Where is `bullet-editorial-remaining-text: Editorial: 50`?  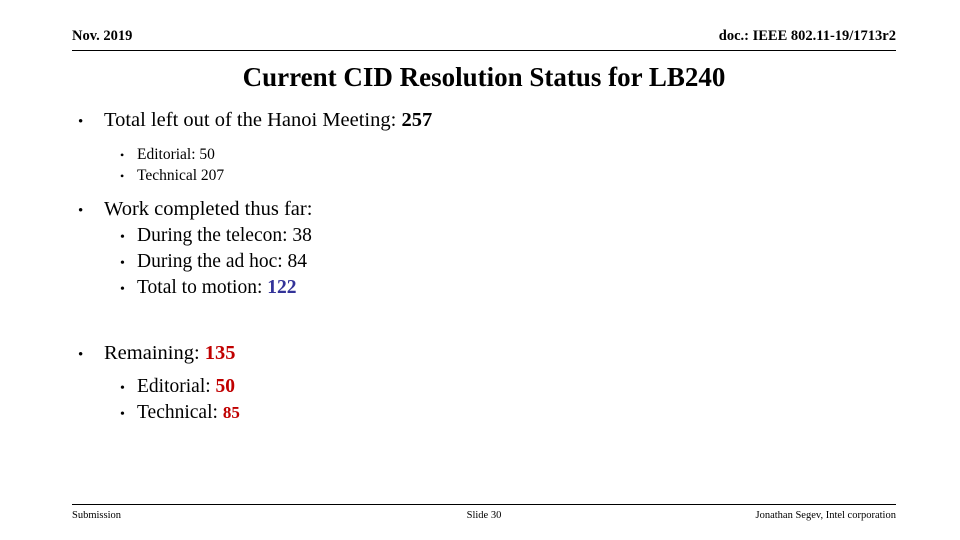 bullet-editorial-remaining-text: Editorial: 50 is located at coordinates (186, 387).